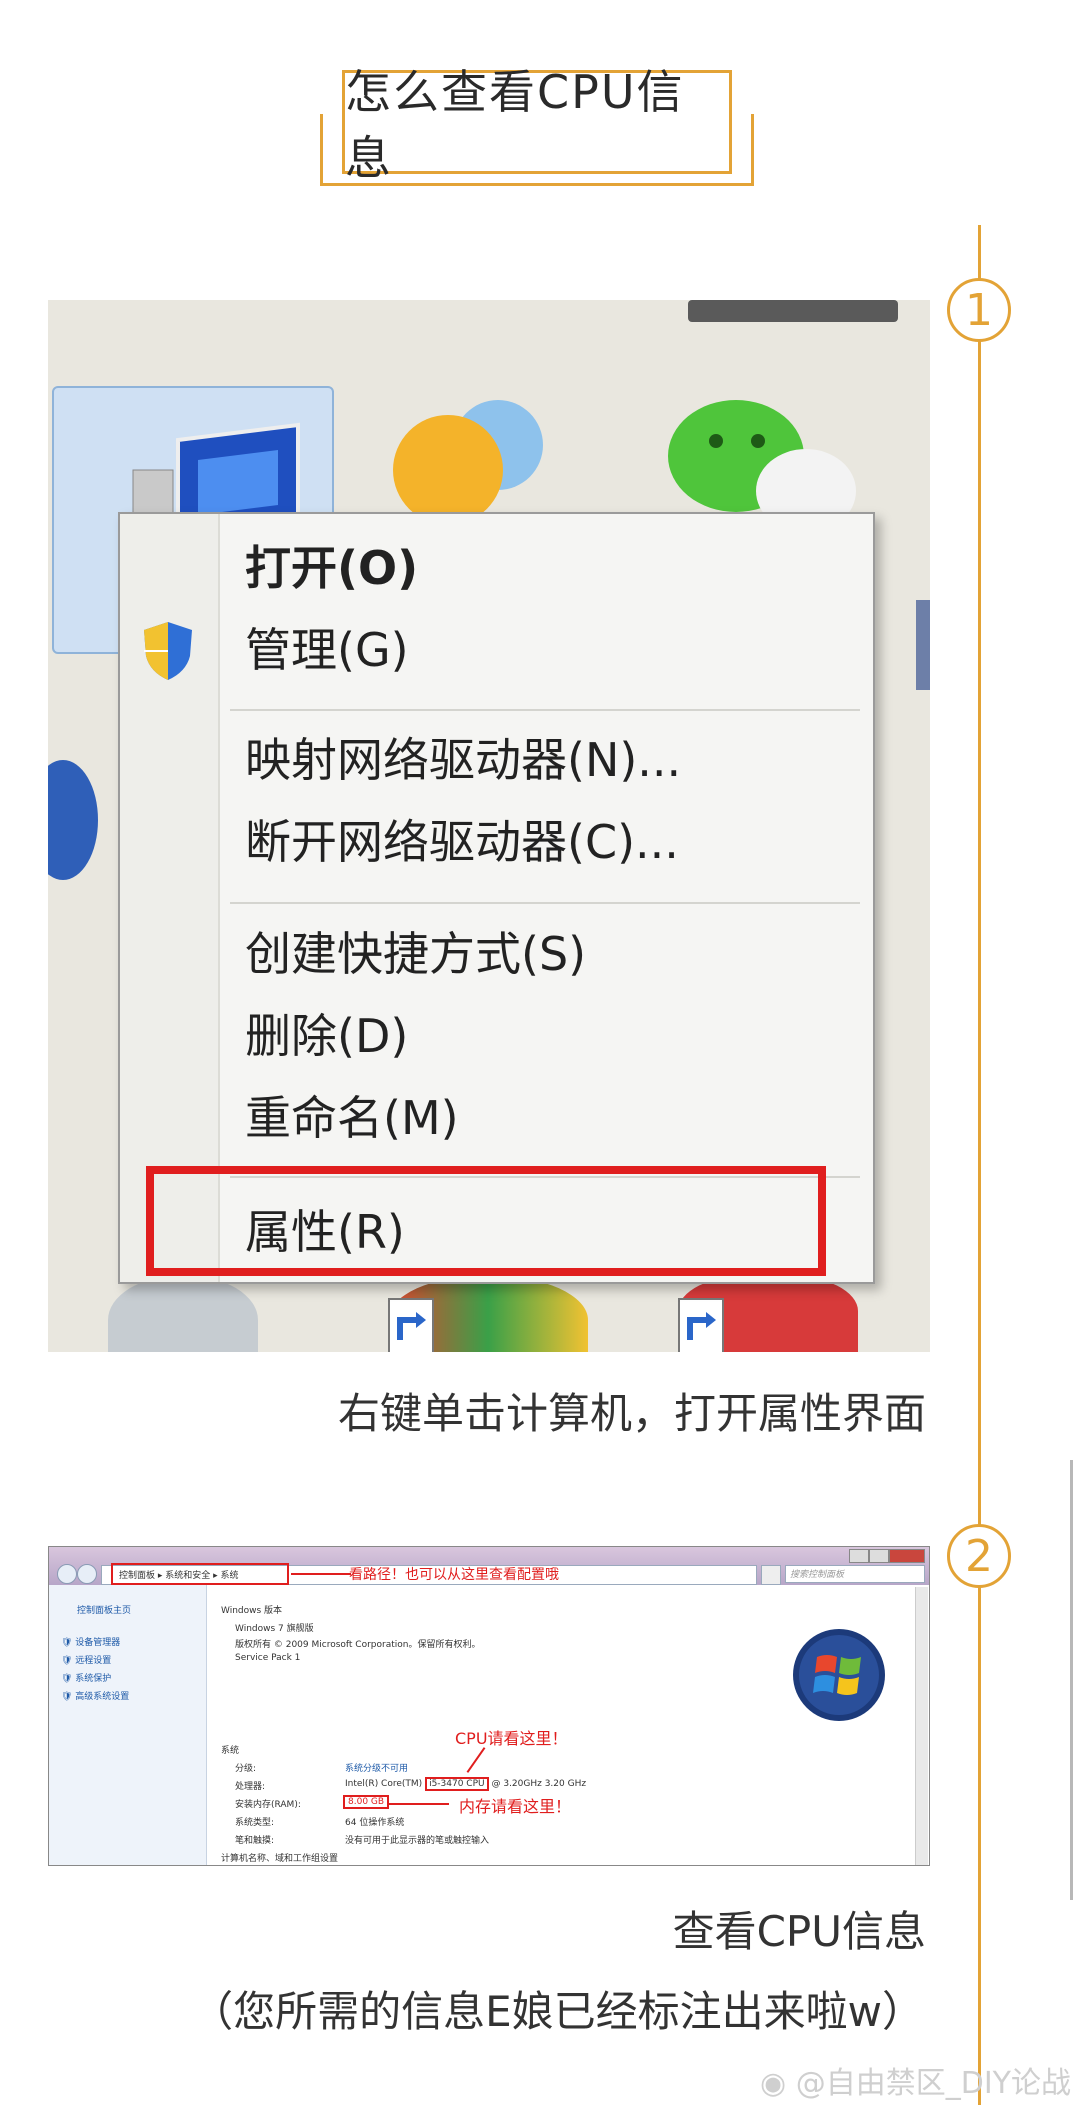 Image resolution: width=1080 pixels, height=2105 pixels. I want to click on weibo-logo-icon: ◉, so click(773, 2083).